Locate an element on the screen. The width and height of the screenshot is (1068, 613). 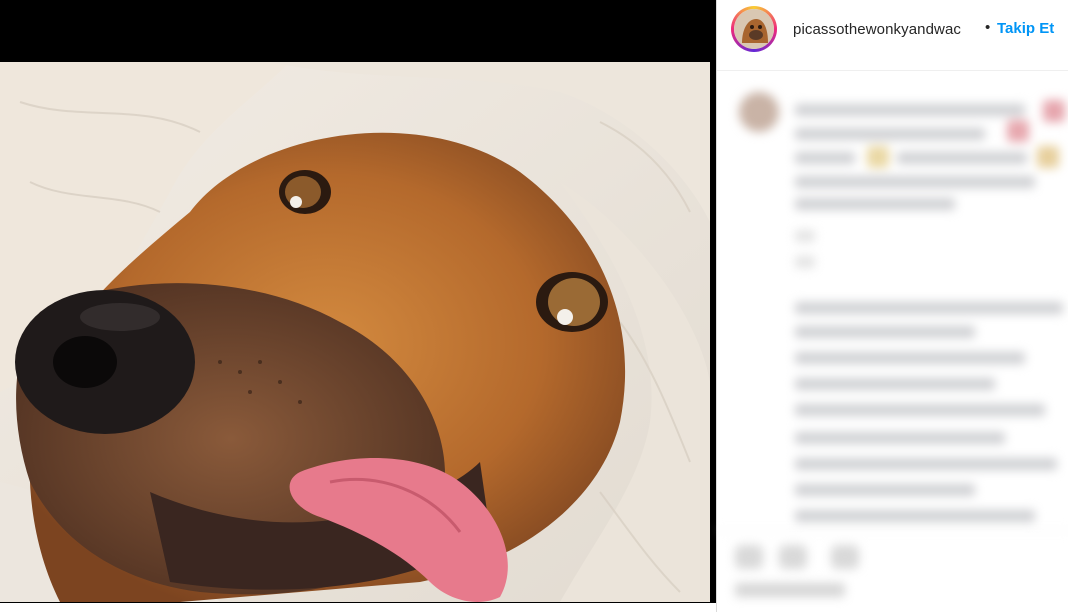
story-ring is located at coordinates (754, 29).